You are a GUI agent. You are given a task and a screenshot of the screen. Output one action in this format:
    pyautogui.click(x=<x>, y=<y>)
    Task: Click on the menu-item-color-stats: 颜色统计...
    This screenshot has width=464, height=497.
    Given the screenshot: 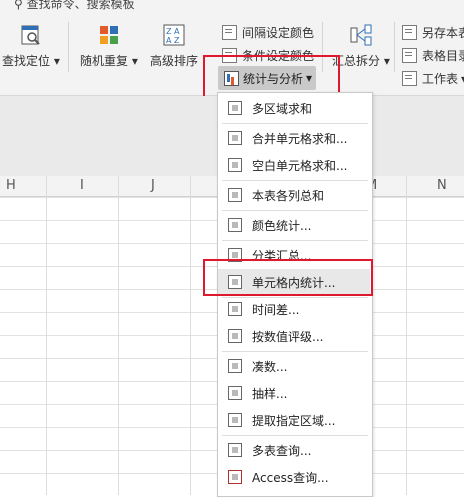 What is the action you would take?
    pyautogui.click(x=294, y=225)
    